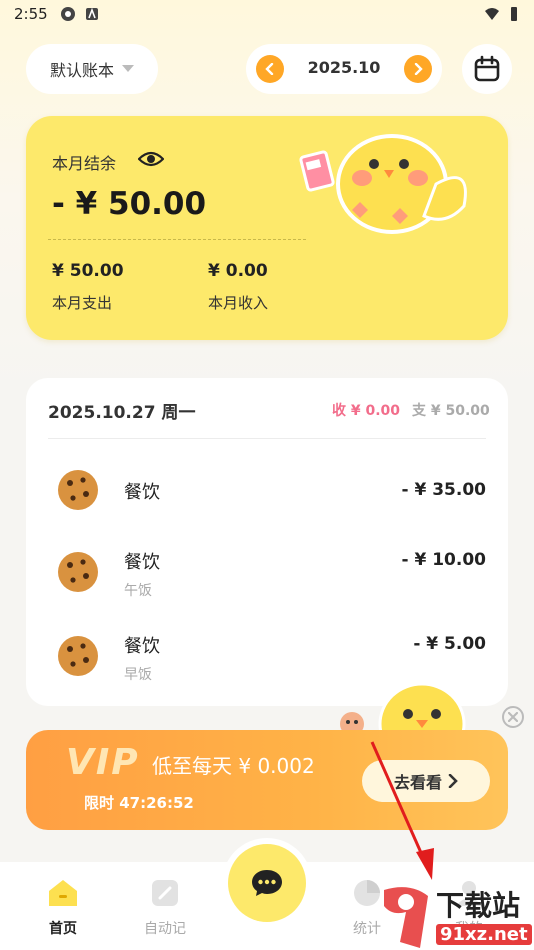  I want to click on day-expense: 支 ¥ 50.00, so click(451, 411).